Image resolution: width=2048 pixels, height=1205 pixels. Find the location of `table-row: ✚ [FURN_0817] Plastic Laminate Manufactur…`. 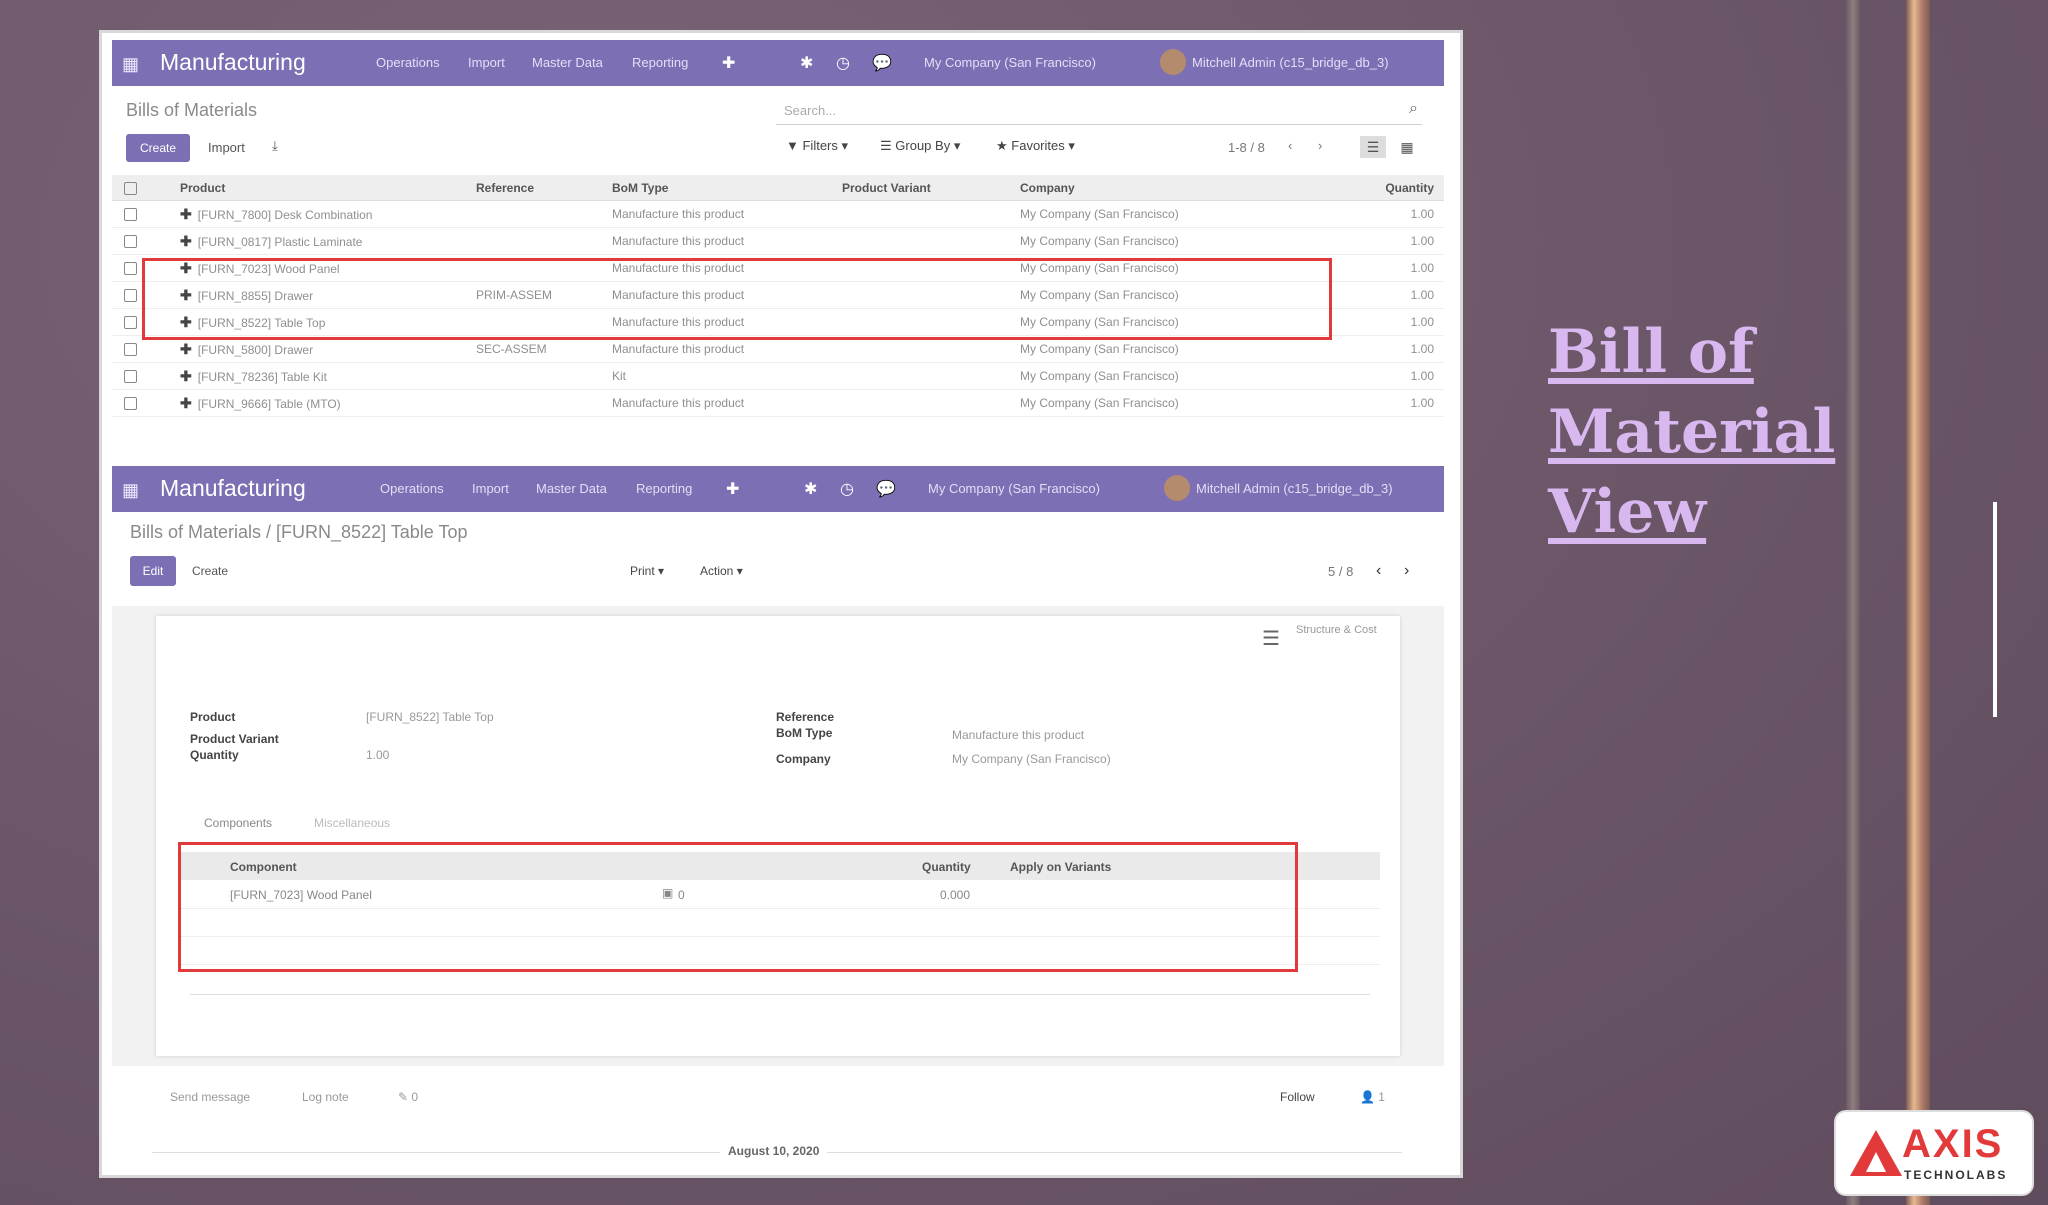

table-row: ✚ [FURN_0817] Plastic Laminate Manufactur… is located at coordinates (778, 241).